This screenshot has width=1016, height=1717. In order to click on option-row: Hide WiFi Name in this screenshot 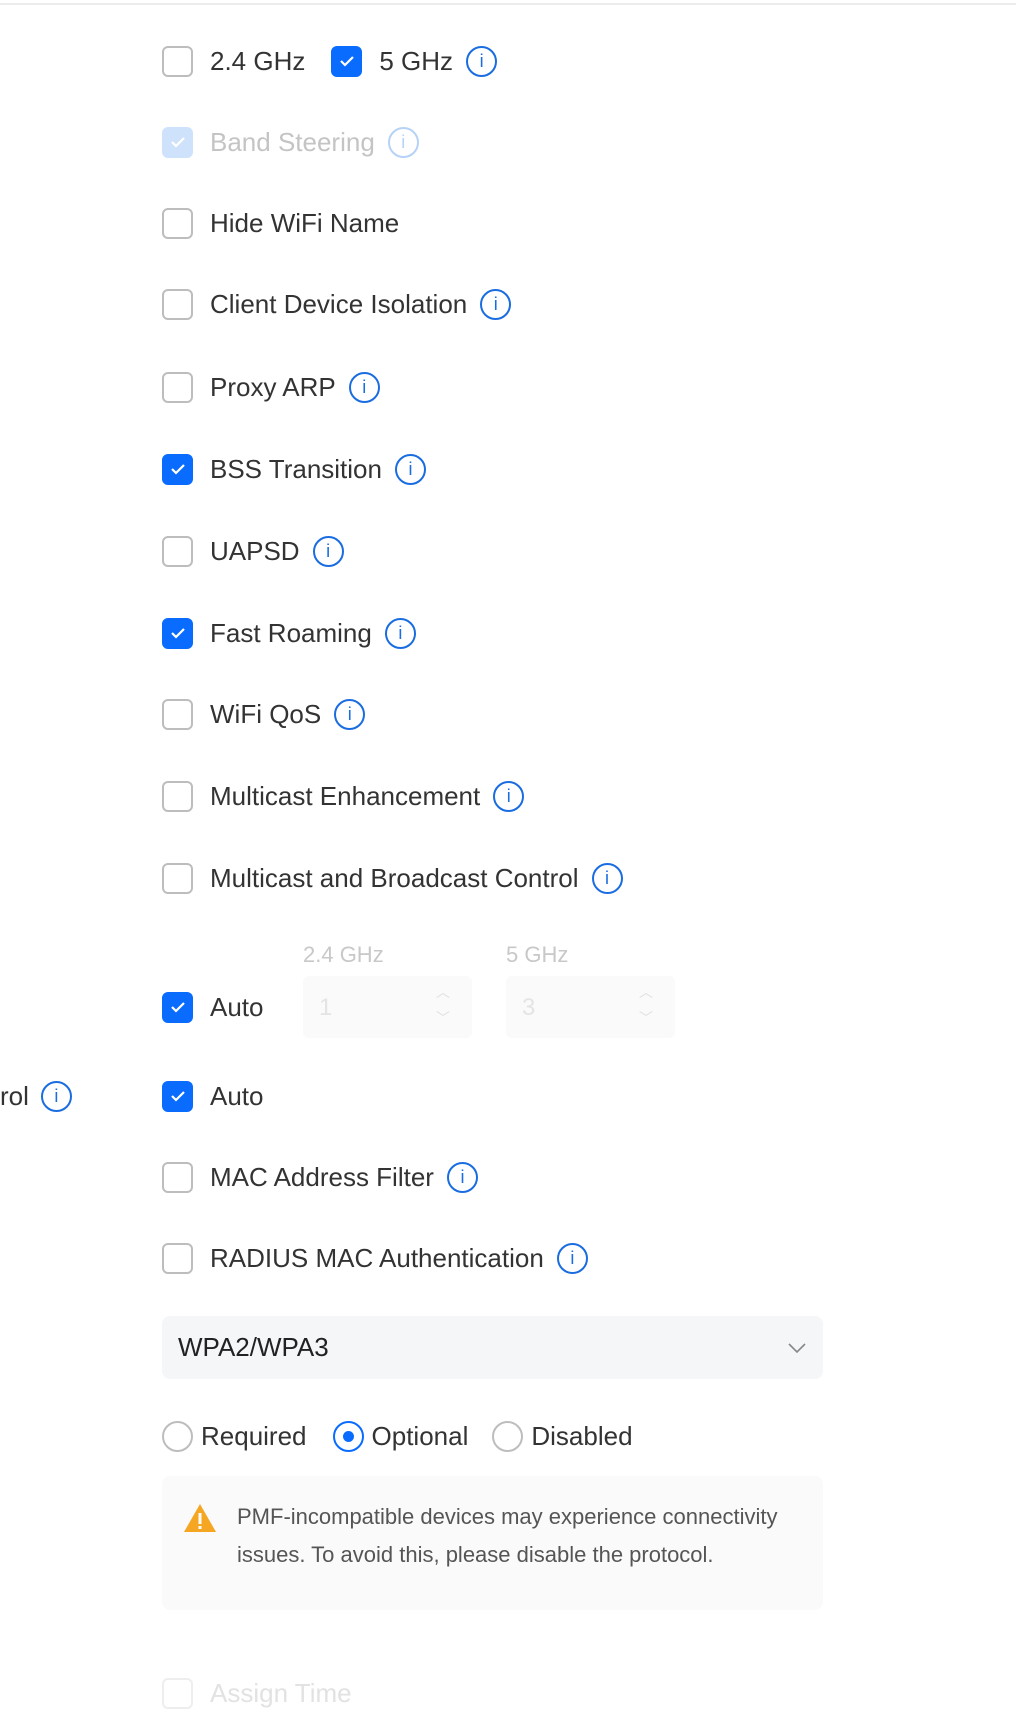, I will do `click(280, 223)`.